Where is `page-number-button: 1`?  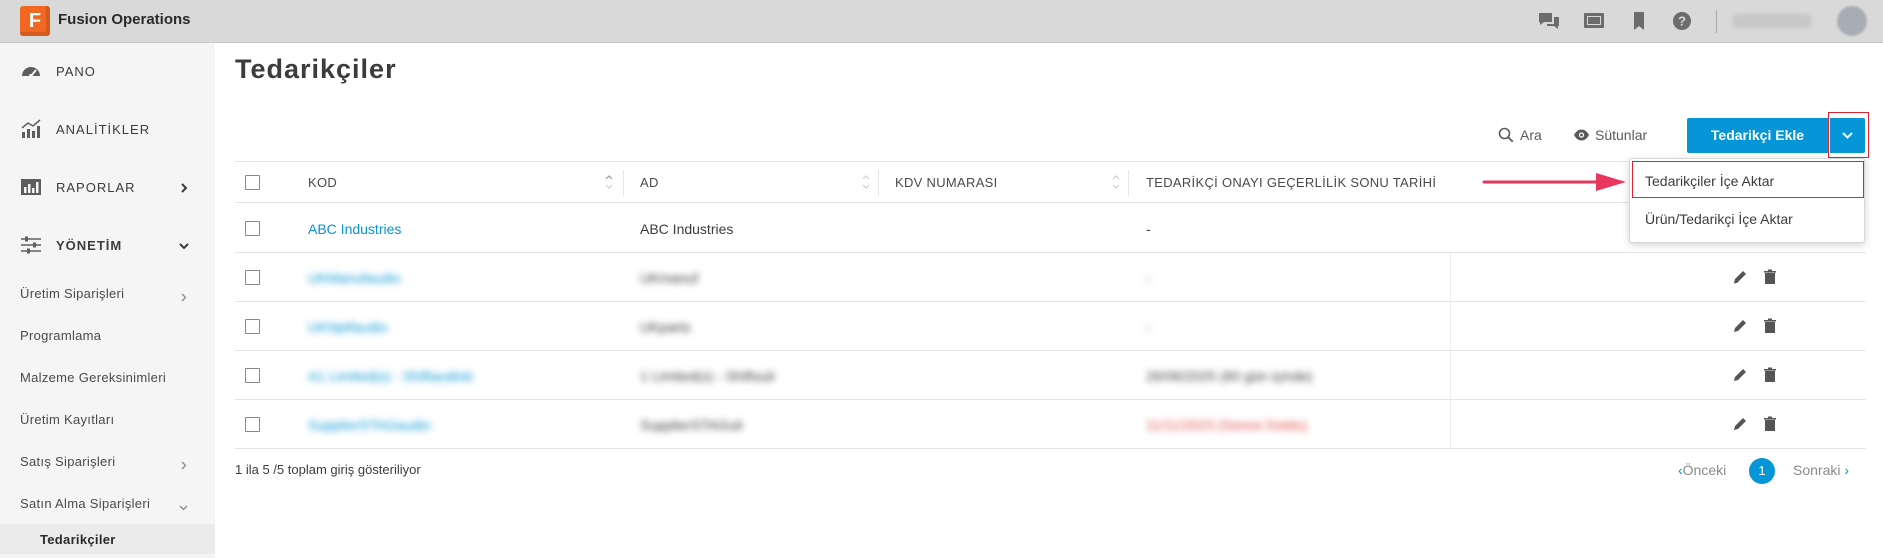
page-number-button: 1 is located at coordinates (1762, 471).